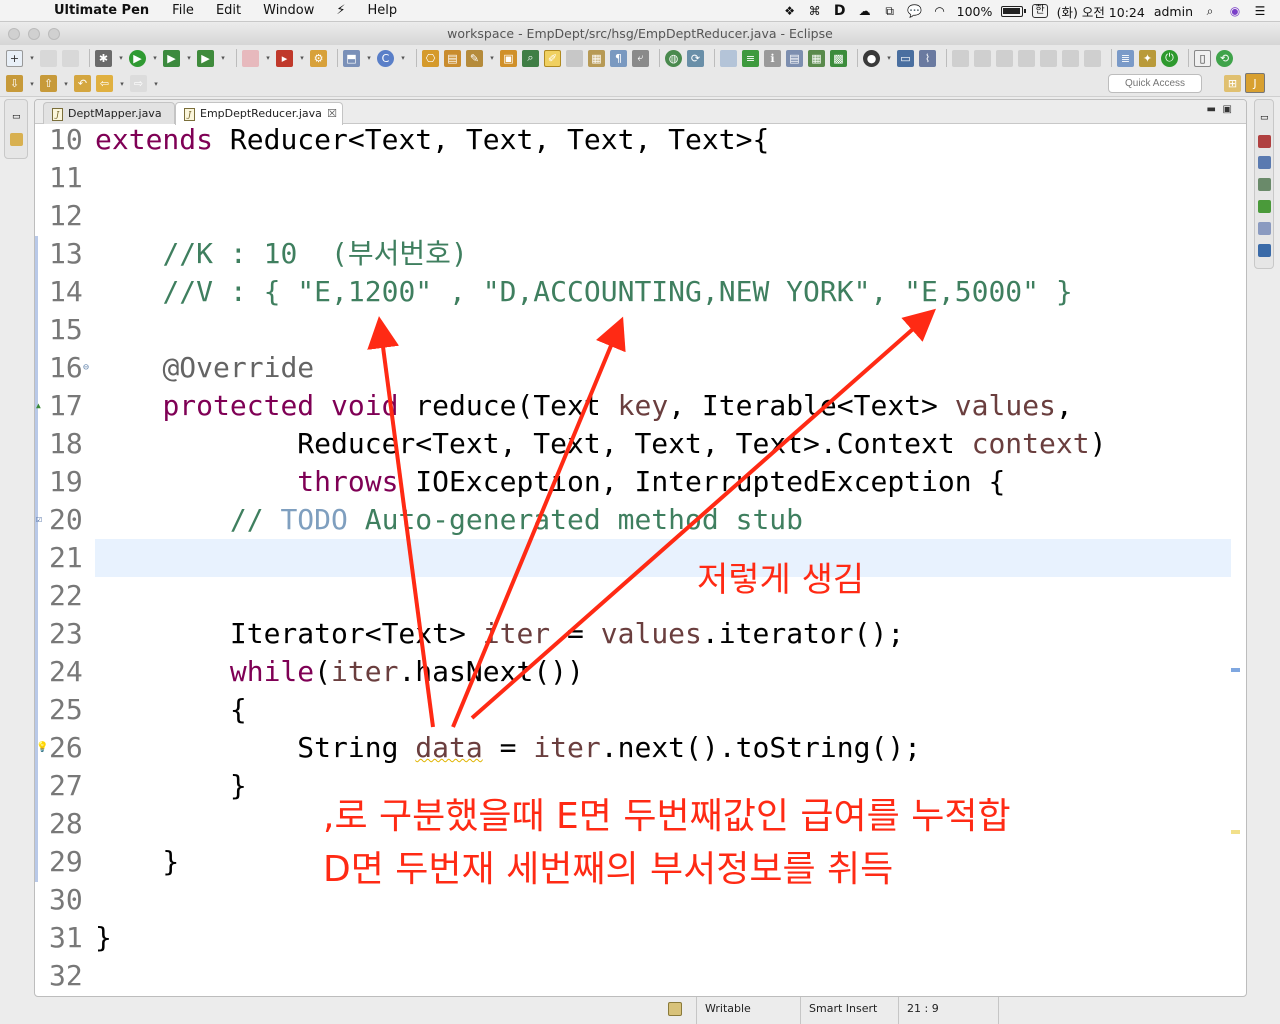  What do you see at coordinates (32, 83) in the screenshot?
I see `next-annotation-dropdown-icon: ▾` at bounding box center [32, 83].